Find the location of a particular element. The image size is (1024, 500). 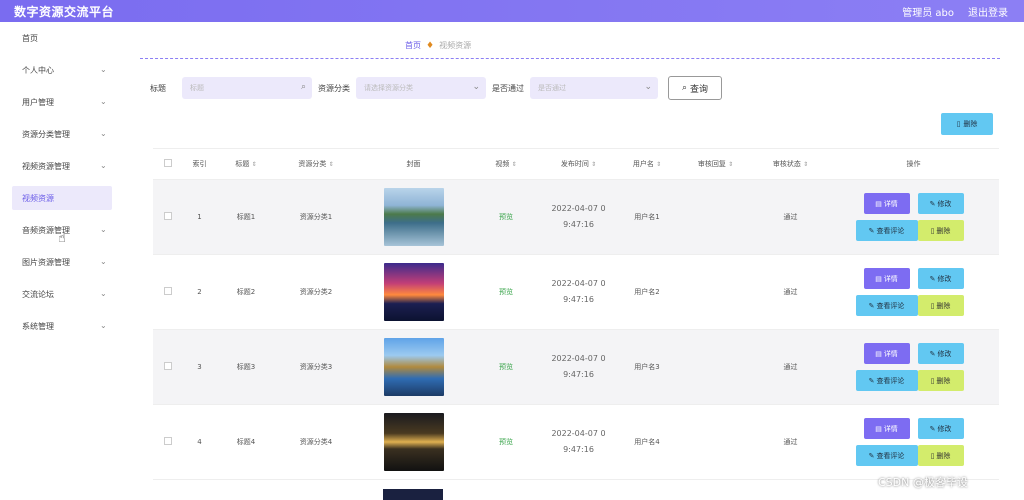

select-all-checkbox is located at coordinates (168, 163).